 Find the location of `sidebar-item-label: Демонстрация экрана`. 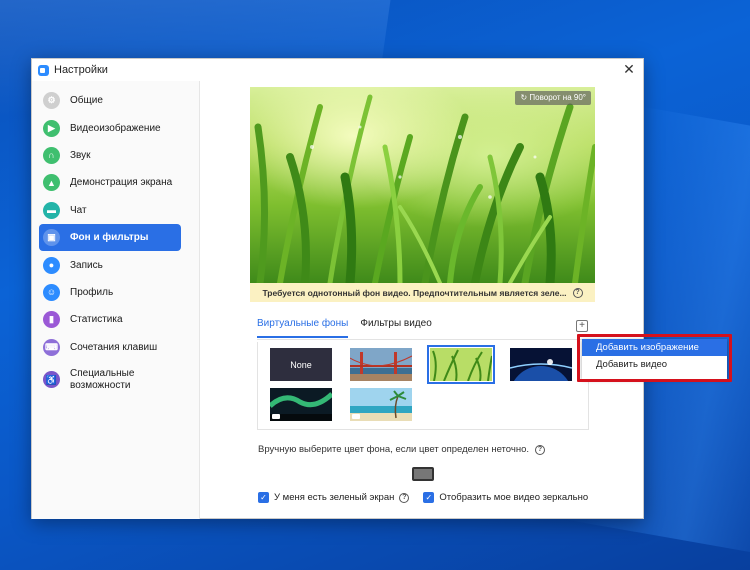

sidebar-item-label: Демонстрация экрана is located at coordinates (121, 183).